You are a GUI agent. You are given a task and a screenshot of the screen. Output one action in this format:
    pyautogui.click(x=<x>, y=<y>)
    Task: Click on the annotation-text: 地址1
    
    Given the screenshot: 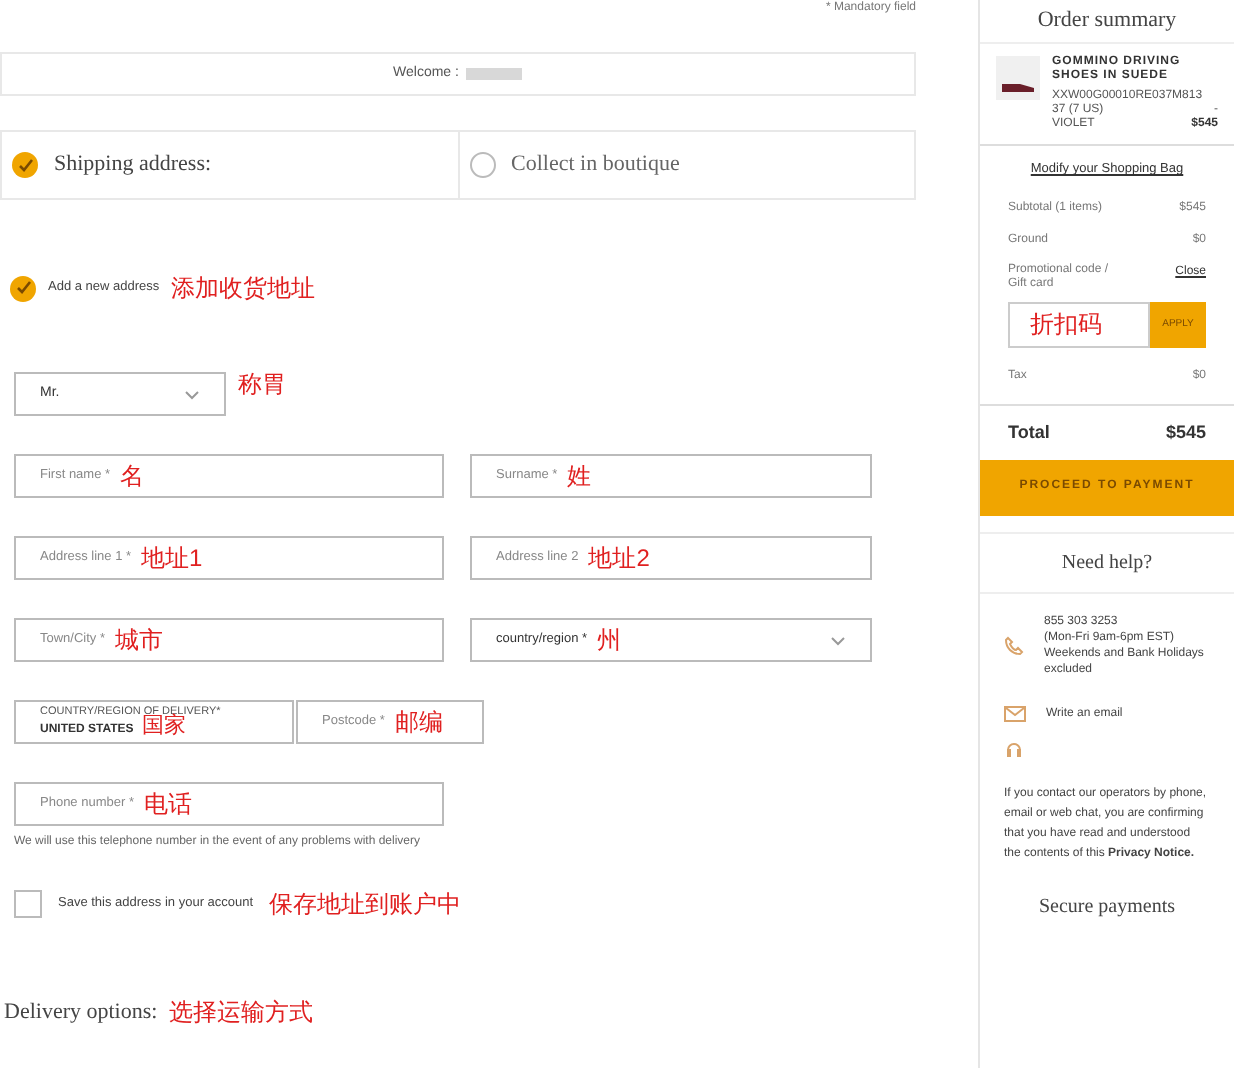 What is the action you would take?
    pyautogui.click(x=172, y=559)
    